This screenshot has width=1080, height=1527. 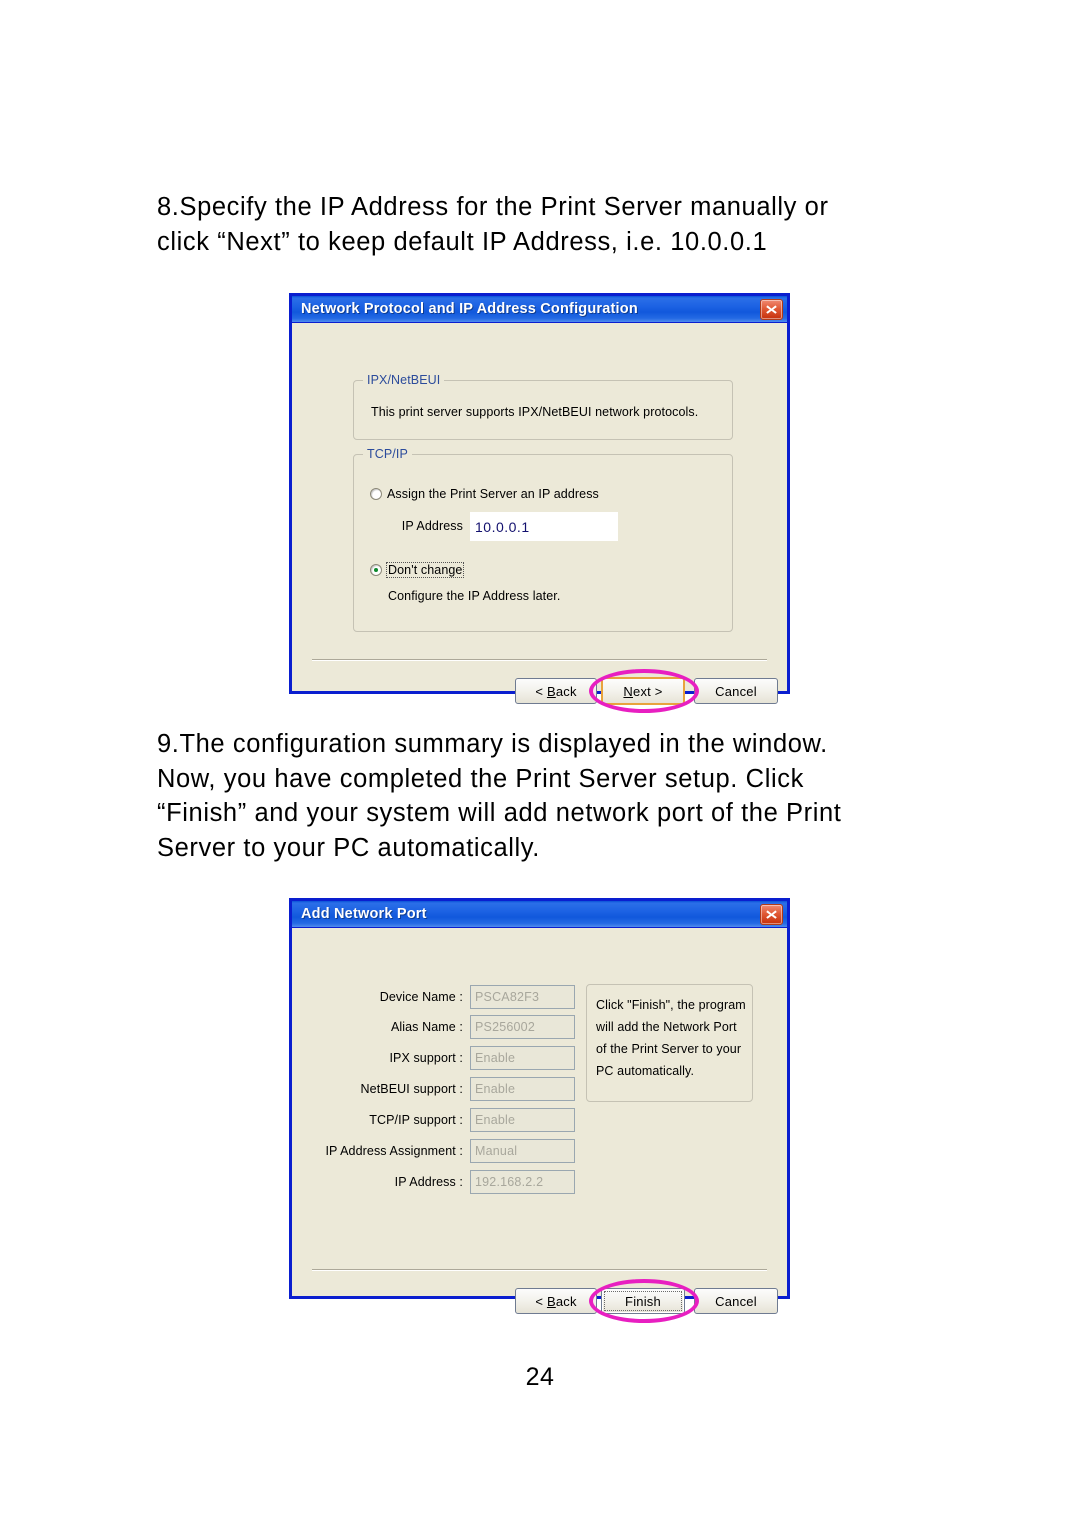 What do you see at coordinates (539, 914) in the screenshot?
I see `dialog2-titlebar: Add Network Port` at bounding box center [539, 914].